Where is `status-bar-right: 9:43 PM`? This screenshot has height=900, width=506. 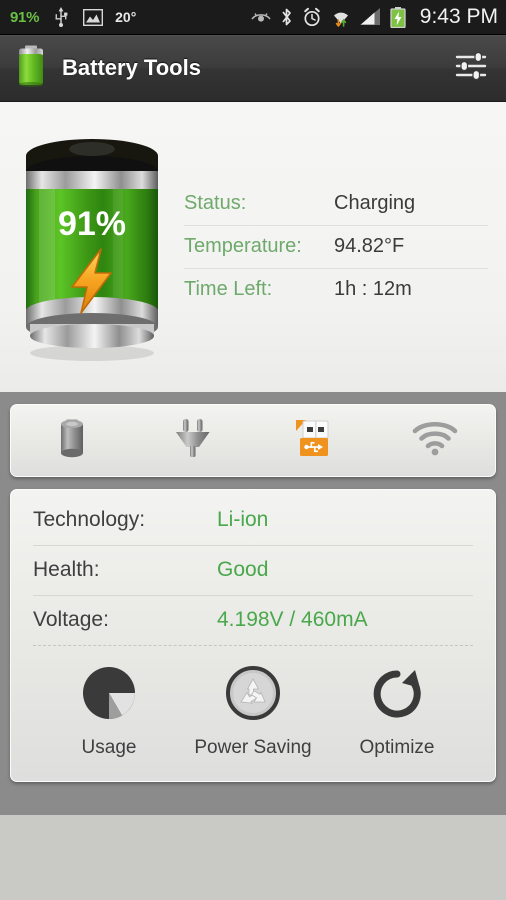 status-bar-right: 9:43 PM is located at coordinates (374, 17).